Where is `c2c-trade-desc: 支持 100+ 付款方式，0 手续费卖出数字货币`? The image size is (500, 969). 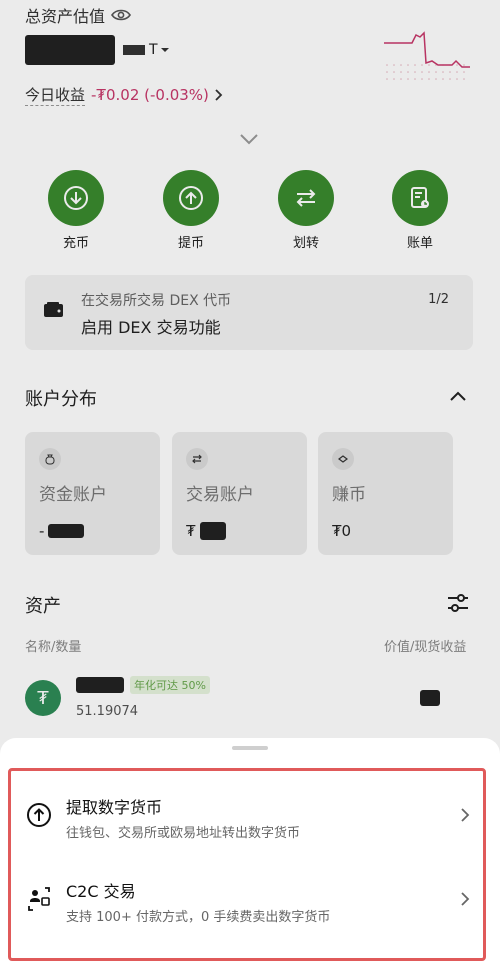
c2c-trade-desc: 支持 100+ 付款方式，0 手续费卖出数字货币 is located at coordinates (198, 917).